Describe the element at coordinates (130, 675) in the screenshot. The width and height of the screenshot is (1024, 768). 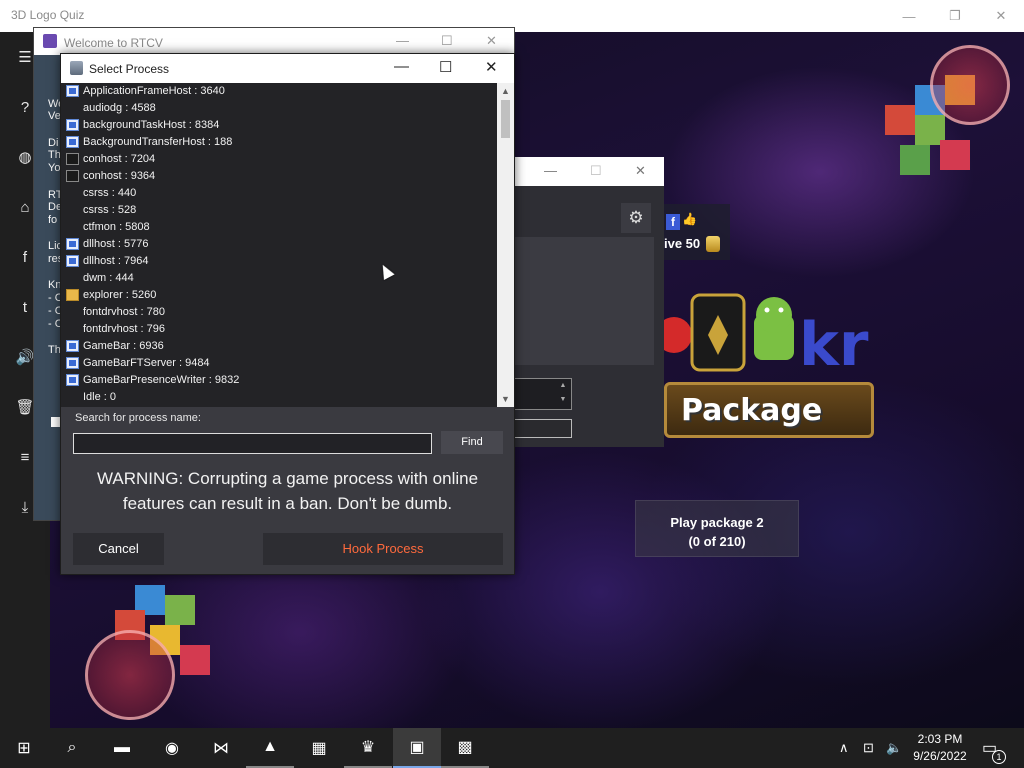
I see `decorative-lg-logo-bottom` at that location.